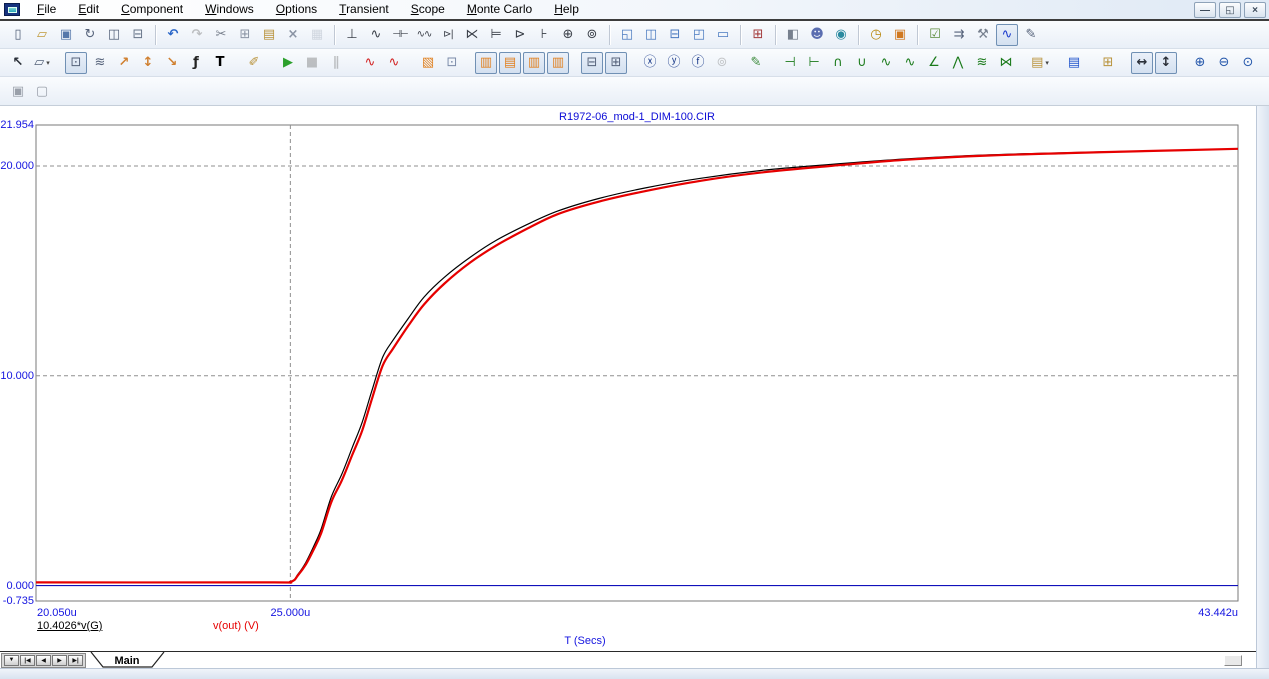 The width and height of the screenshot is (1269, 679). Describe the element at coordinates (499, 10) in the screenshot. I see `menu-monte-carlo: Monte Carlo` at that location.